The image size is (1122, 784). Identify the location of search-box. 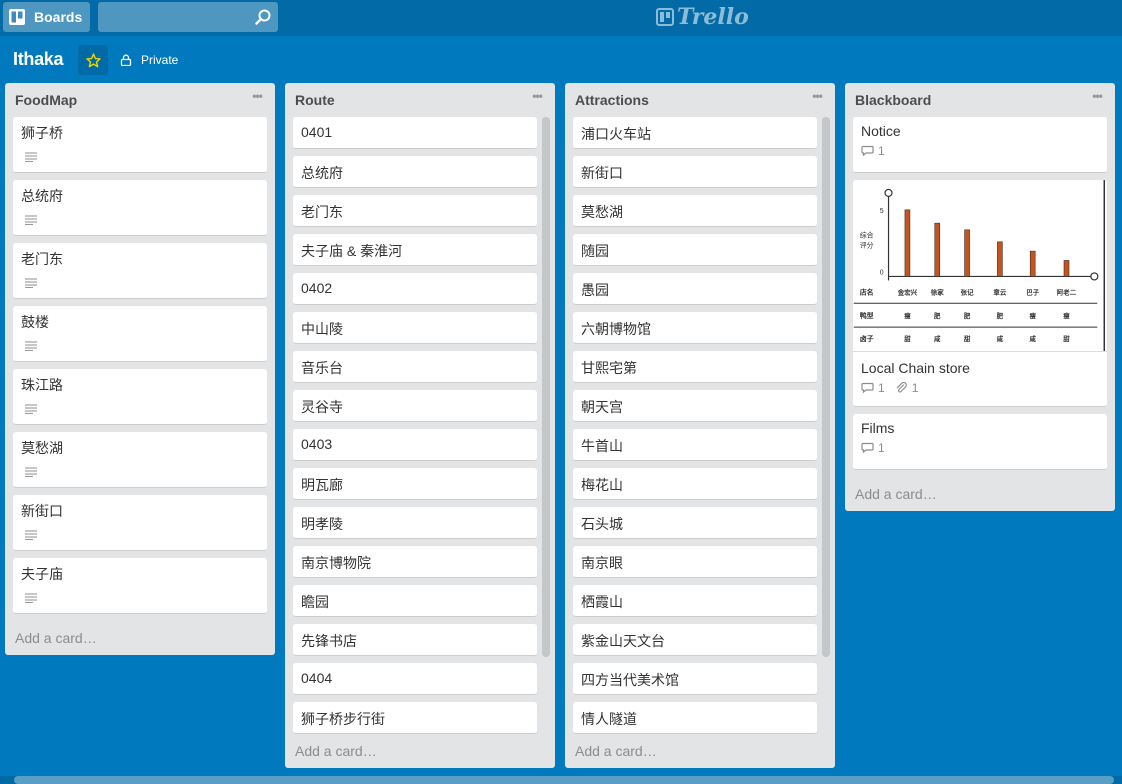
(188, 17).